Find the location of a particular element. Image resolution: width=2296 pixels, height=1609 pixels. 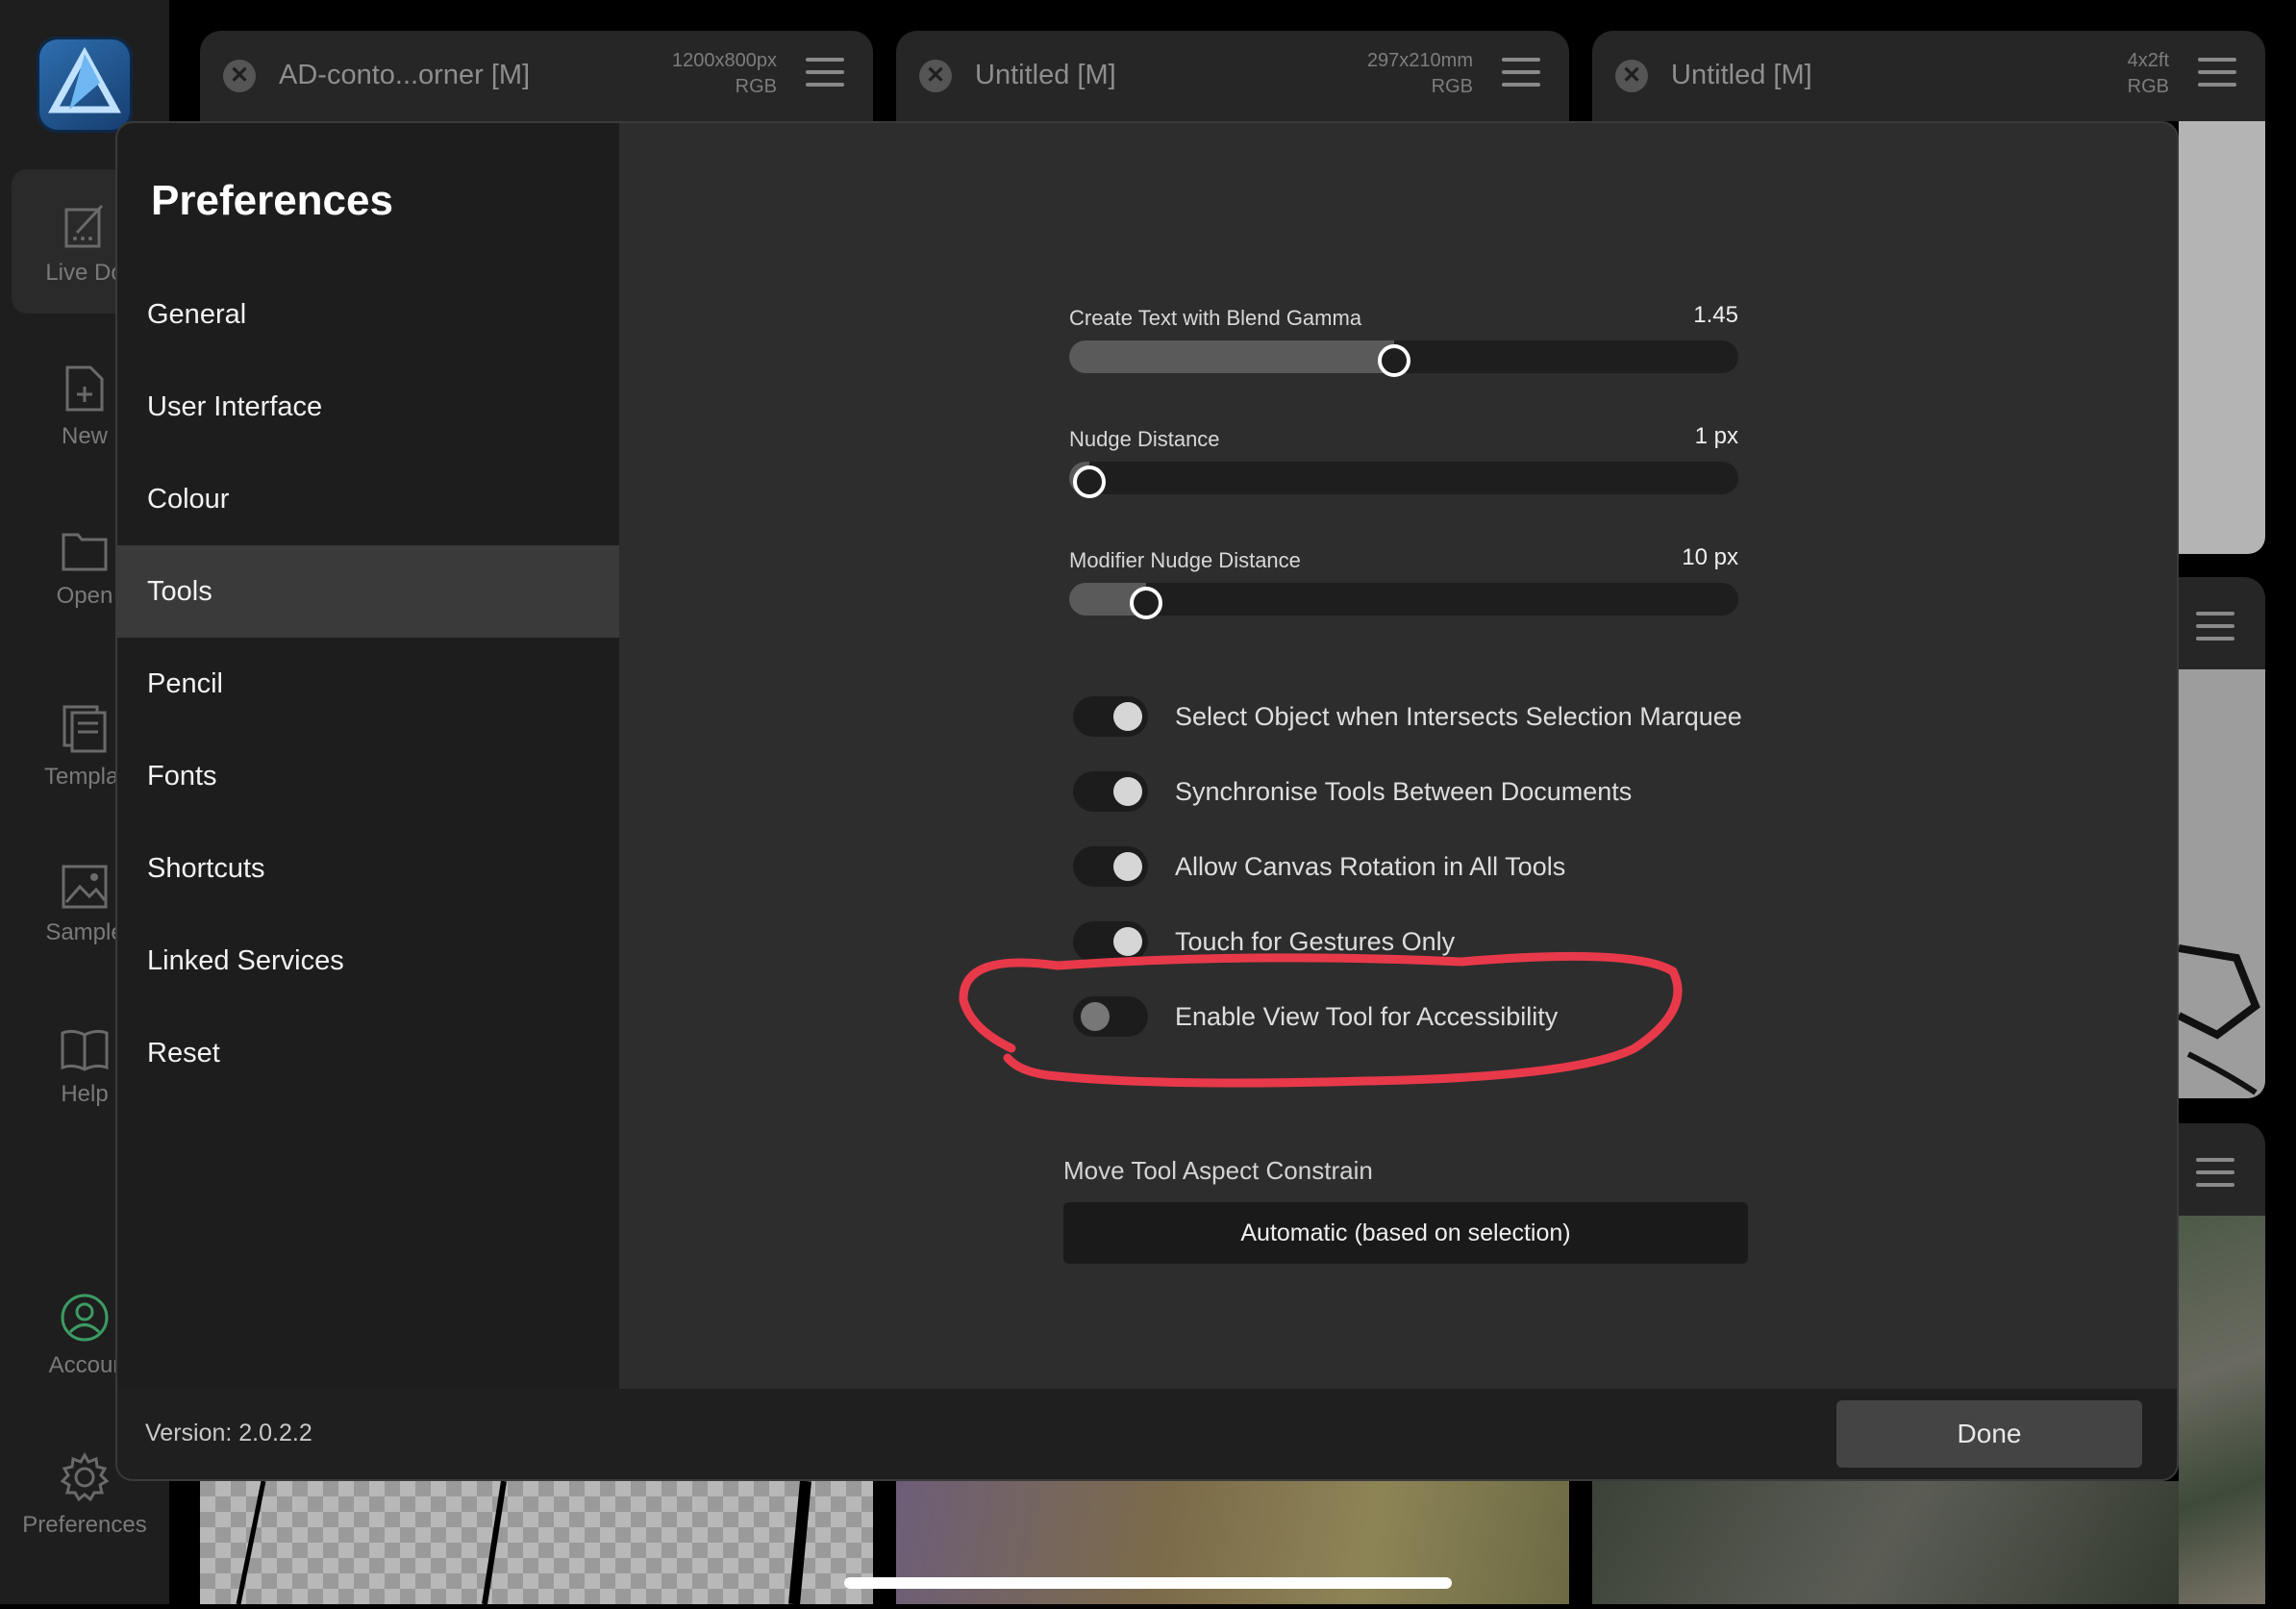

slider-value: 1 px is located at coordinates (1716, 436).